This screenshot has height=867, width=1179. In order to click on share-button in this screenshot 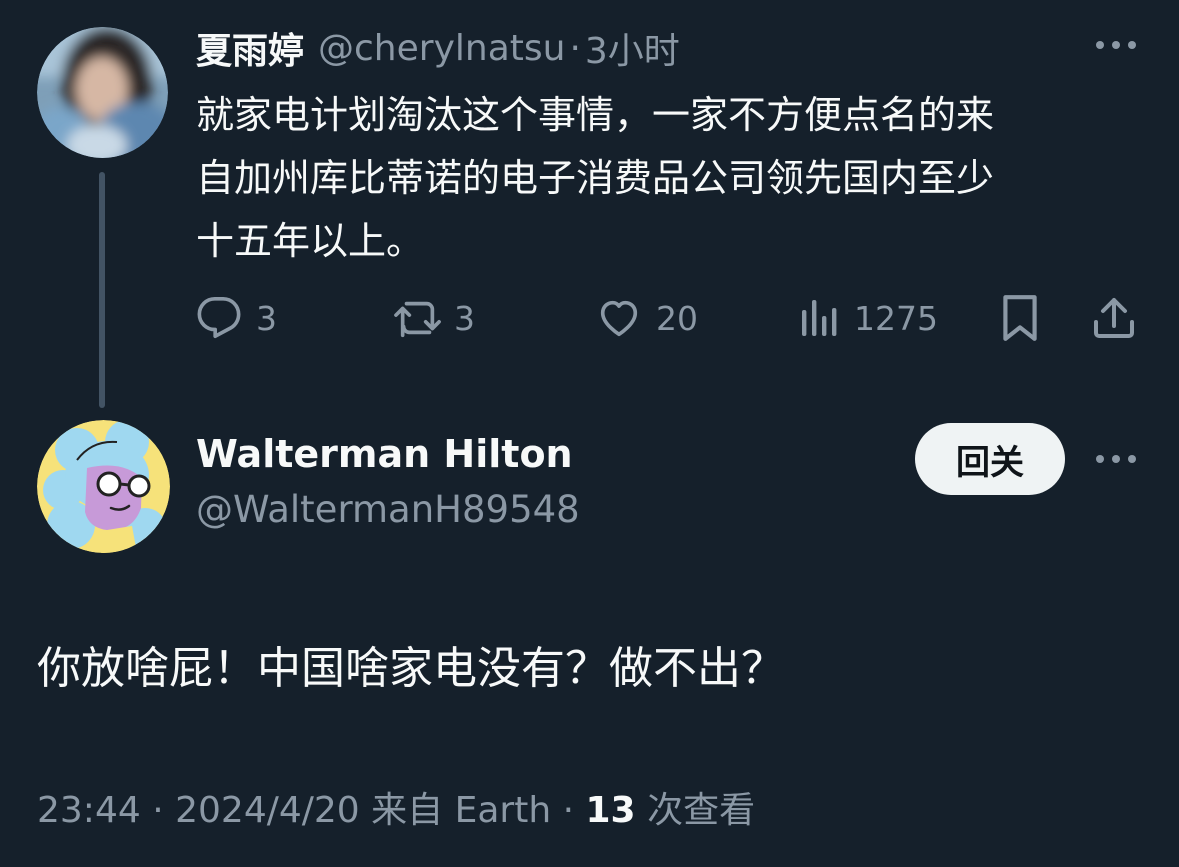, I will do `click(1114, 318)`.